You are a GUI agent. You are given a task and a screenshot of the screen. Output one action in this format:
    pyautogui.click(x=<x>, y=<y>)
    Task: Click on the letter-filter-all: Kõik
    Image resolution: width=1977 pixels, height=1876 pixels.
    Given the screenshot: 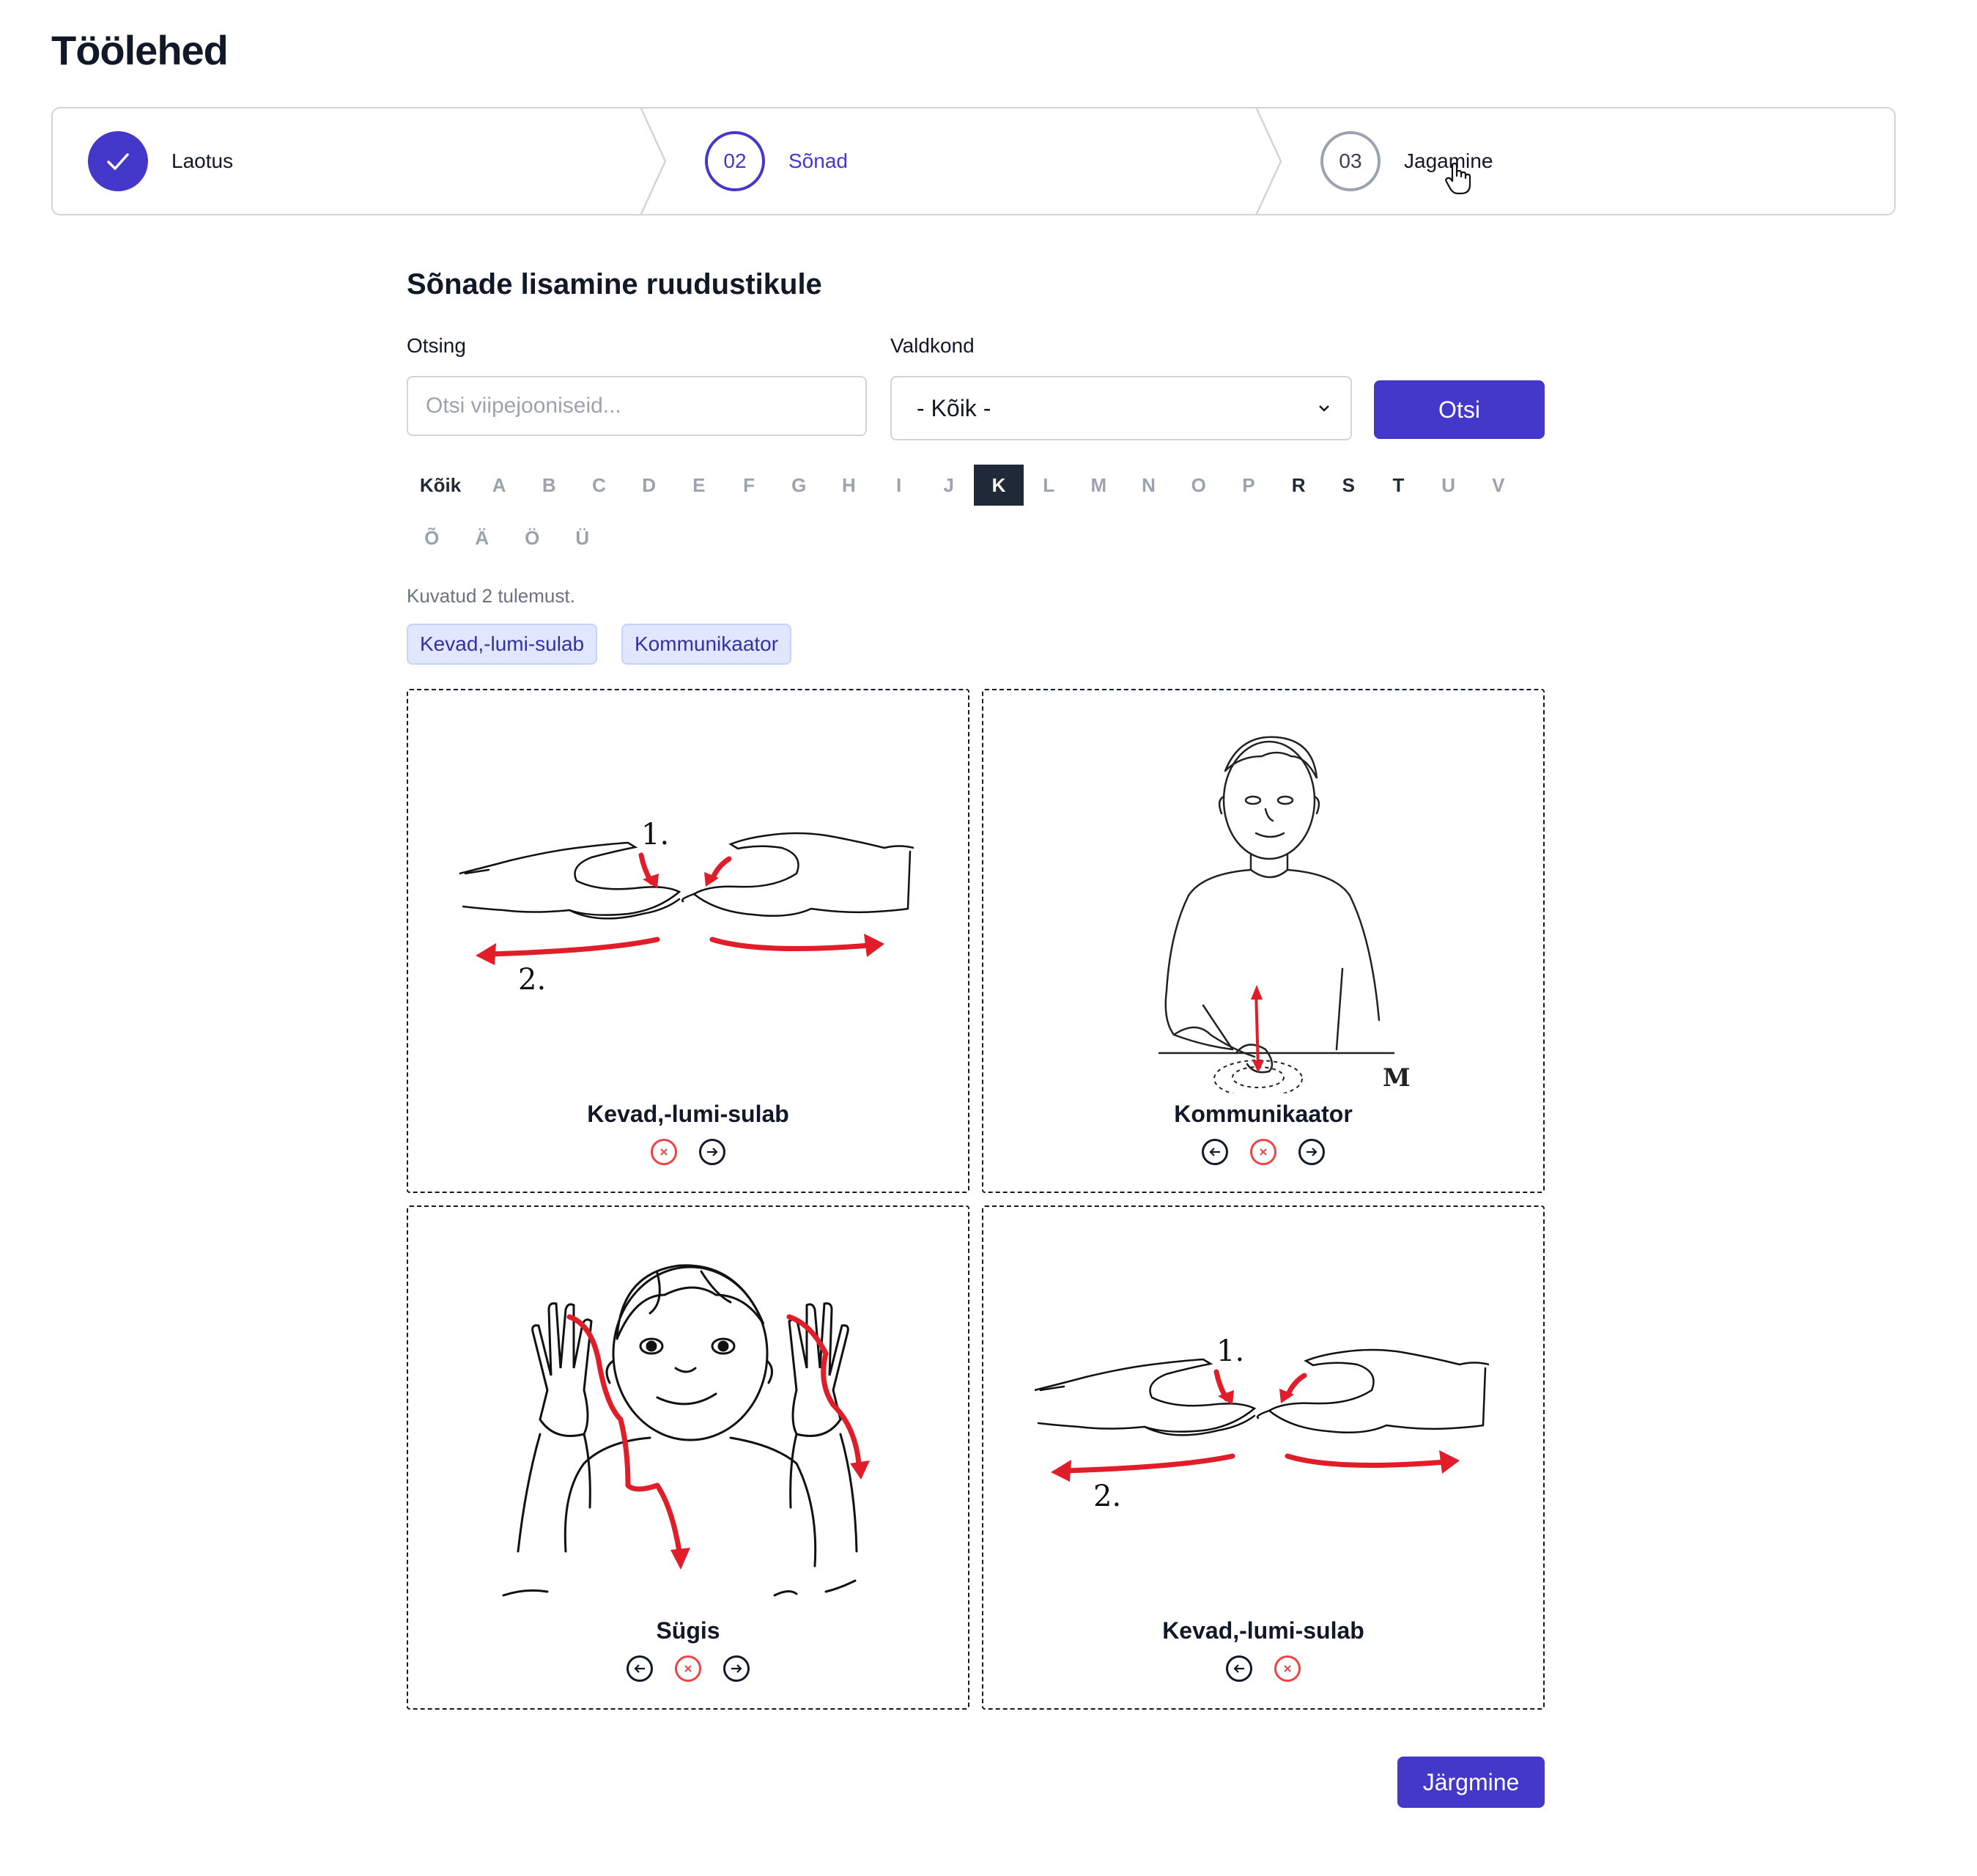 What is the action you would take?
    pyautogui.click(x=440, y=485)
    